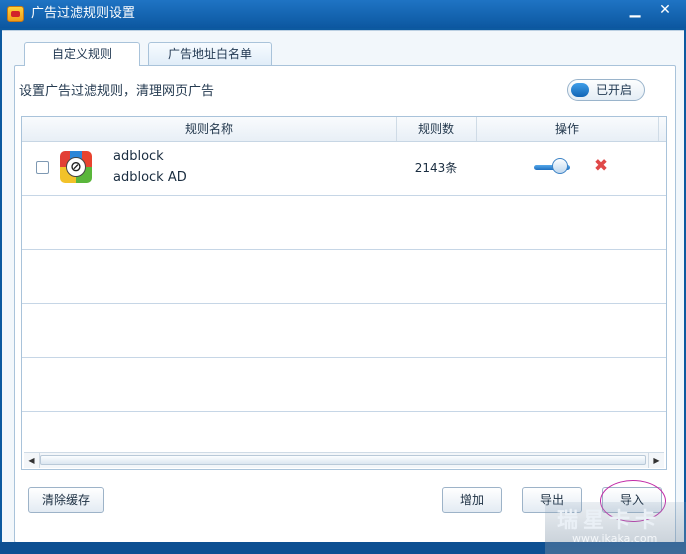  What do you see at coordinates (210, 53) in the screenshot?
I see `tab-whitelist: 广告地址白名单` at bounding box center [210, 53].